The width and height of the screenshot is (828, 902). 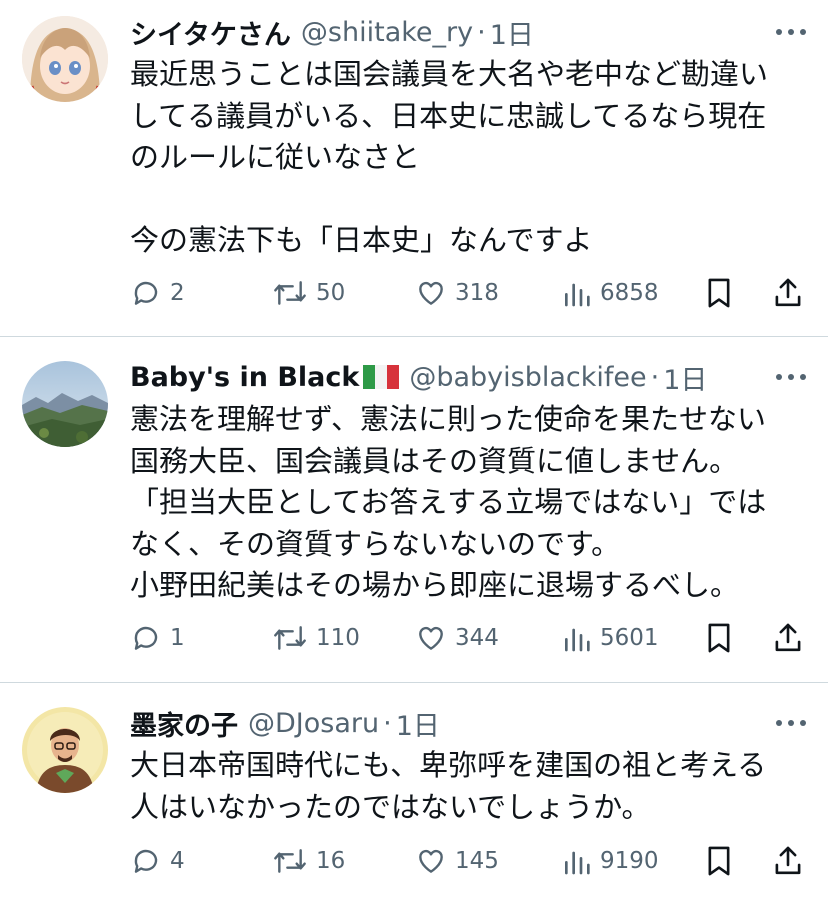 I want to click on views-button: 5601, so click(x=610, y=638).